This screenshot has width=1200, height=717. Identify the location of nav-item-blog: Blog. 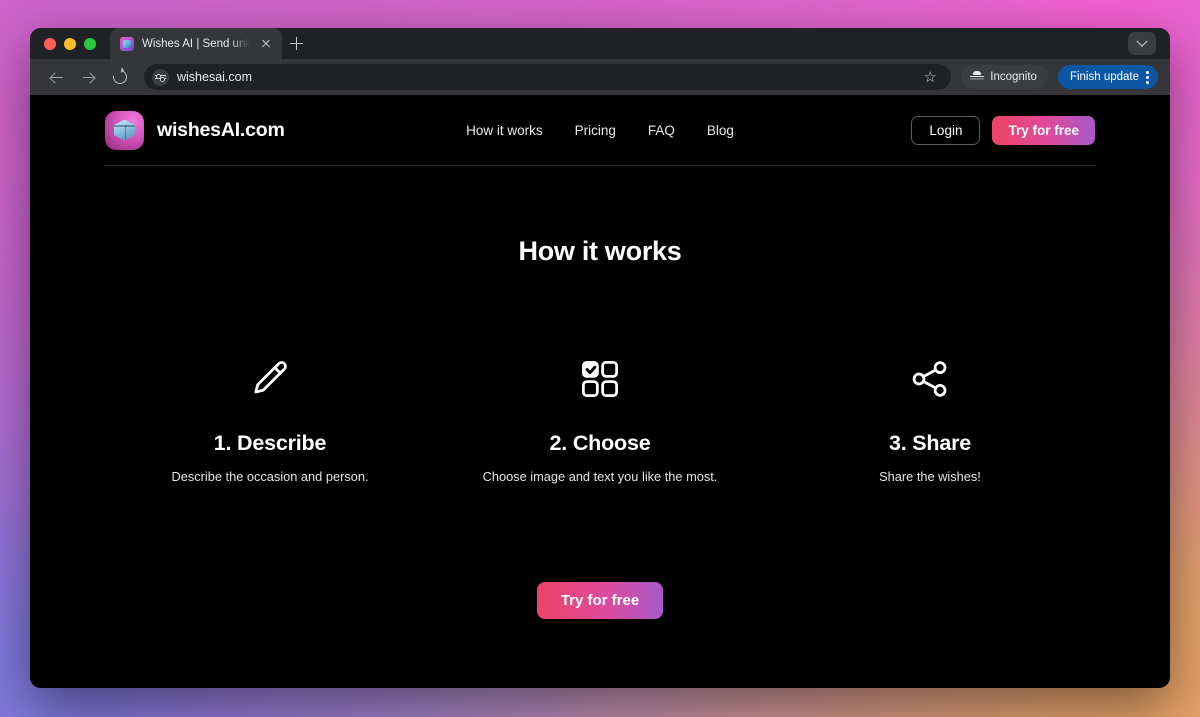
(720, 130).